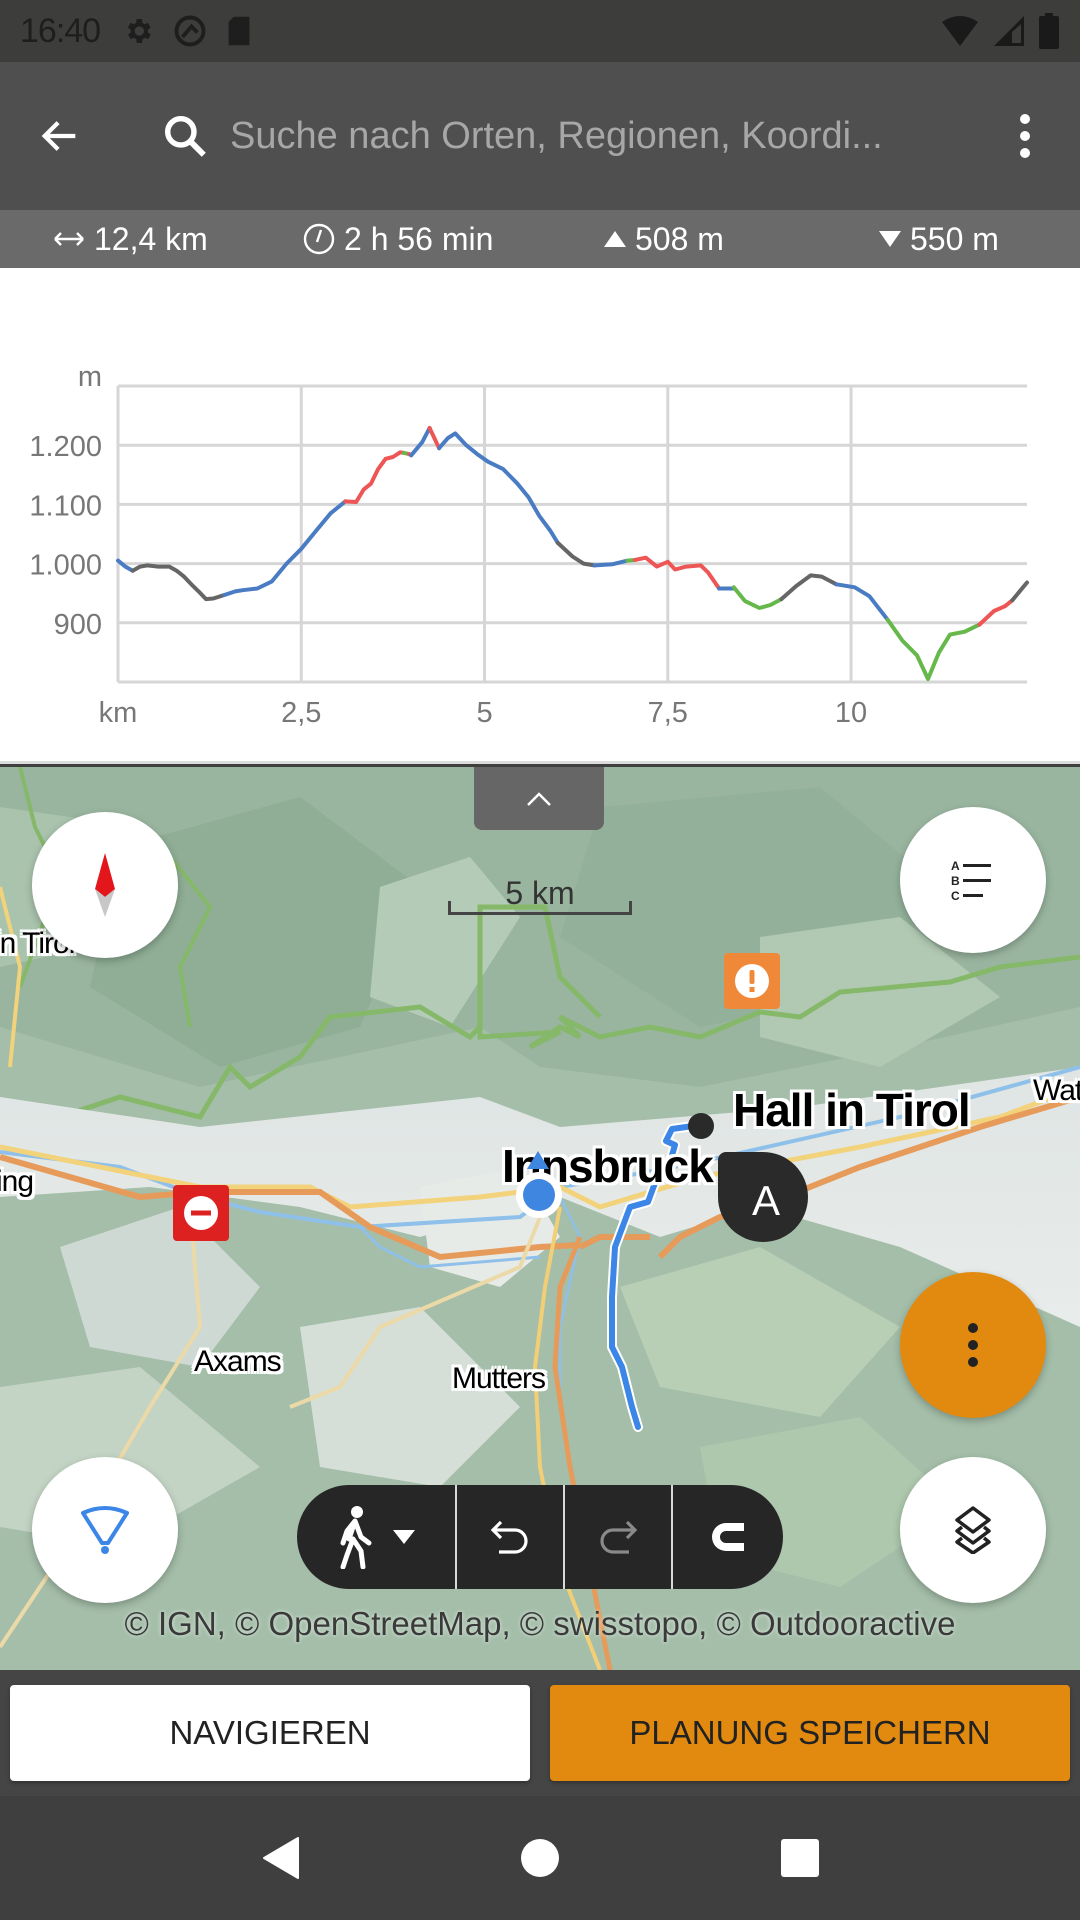  What do you see at coordinates (540, 31) in the screenshot?
I see `status-bar: 16:40` at bounding box center [540, 31].